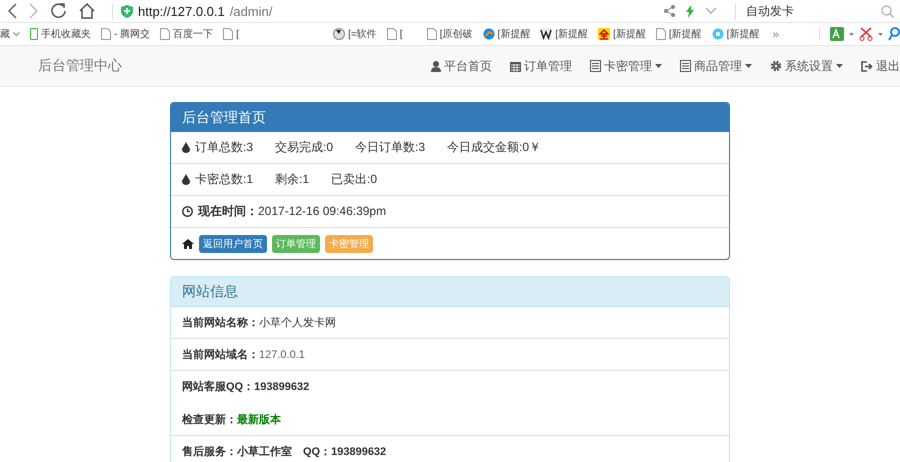 Image resolution: width=900 pixels, height=462 pixels. I want to click on stat-text: 今日成交金额:0￥, so click(494, 147).